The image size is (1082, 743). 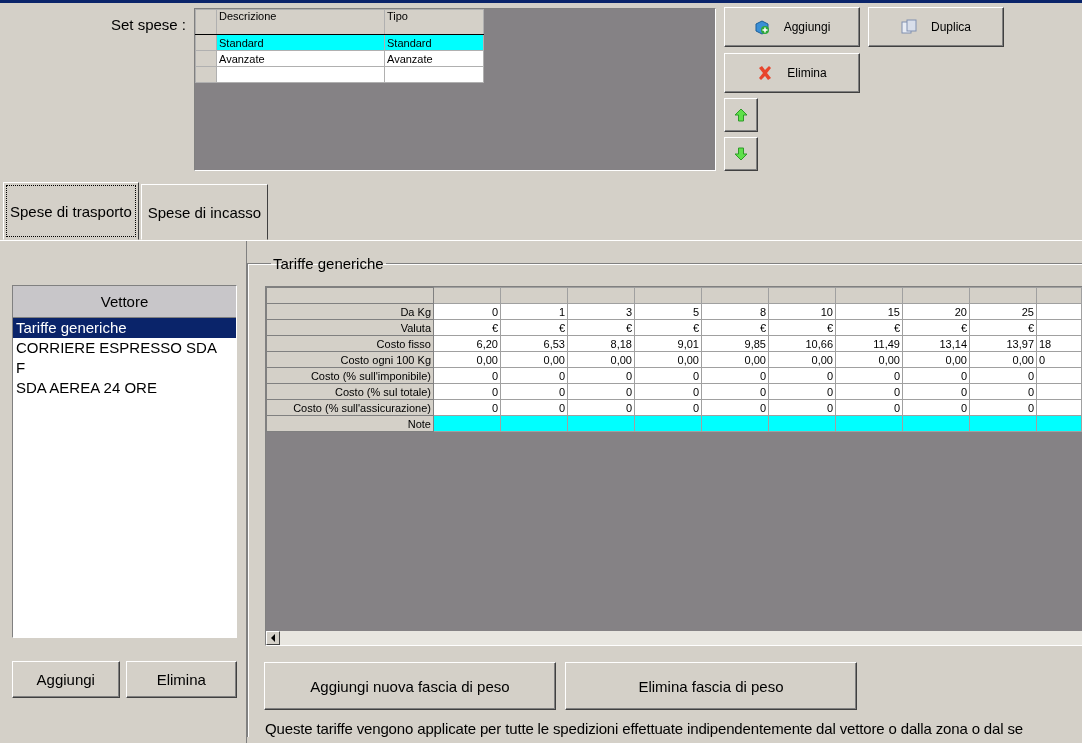 I want to click on column-header: Descrizione, so click(x=300, y=22).